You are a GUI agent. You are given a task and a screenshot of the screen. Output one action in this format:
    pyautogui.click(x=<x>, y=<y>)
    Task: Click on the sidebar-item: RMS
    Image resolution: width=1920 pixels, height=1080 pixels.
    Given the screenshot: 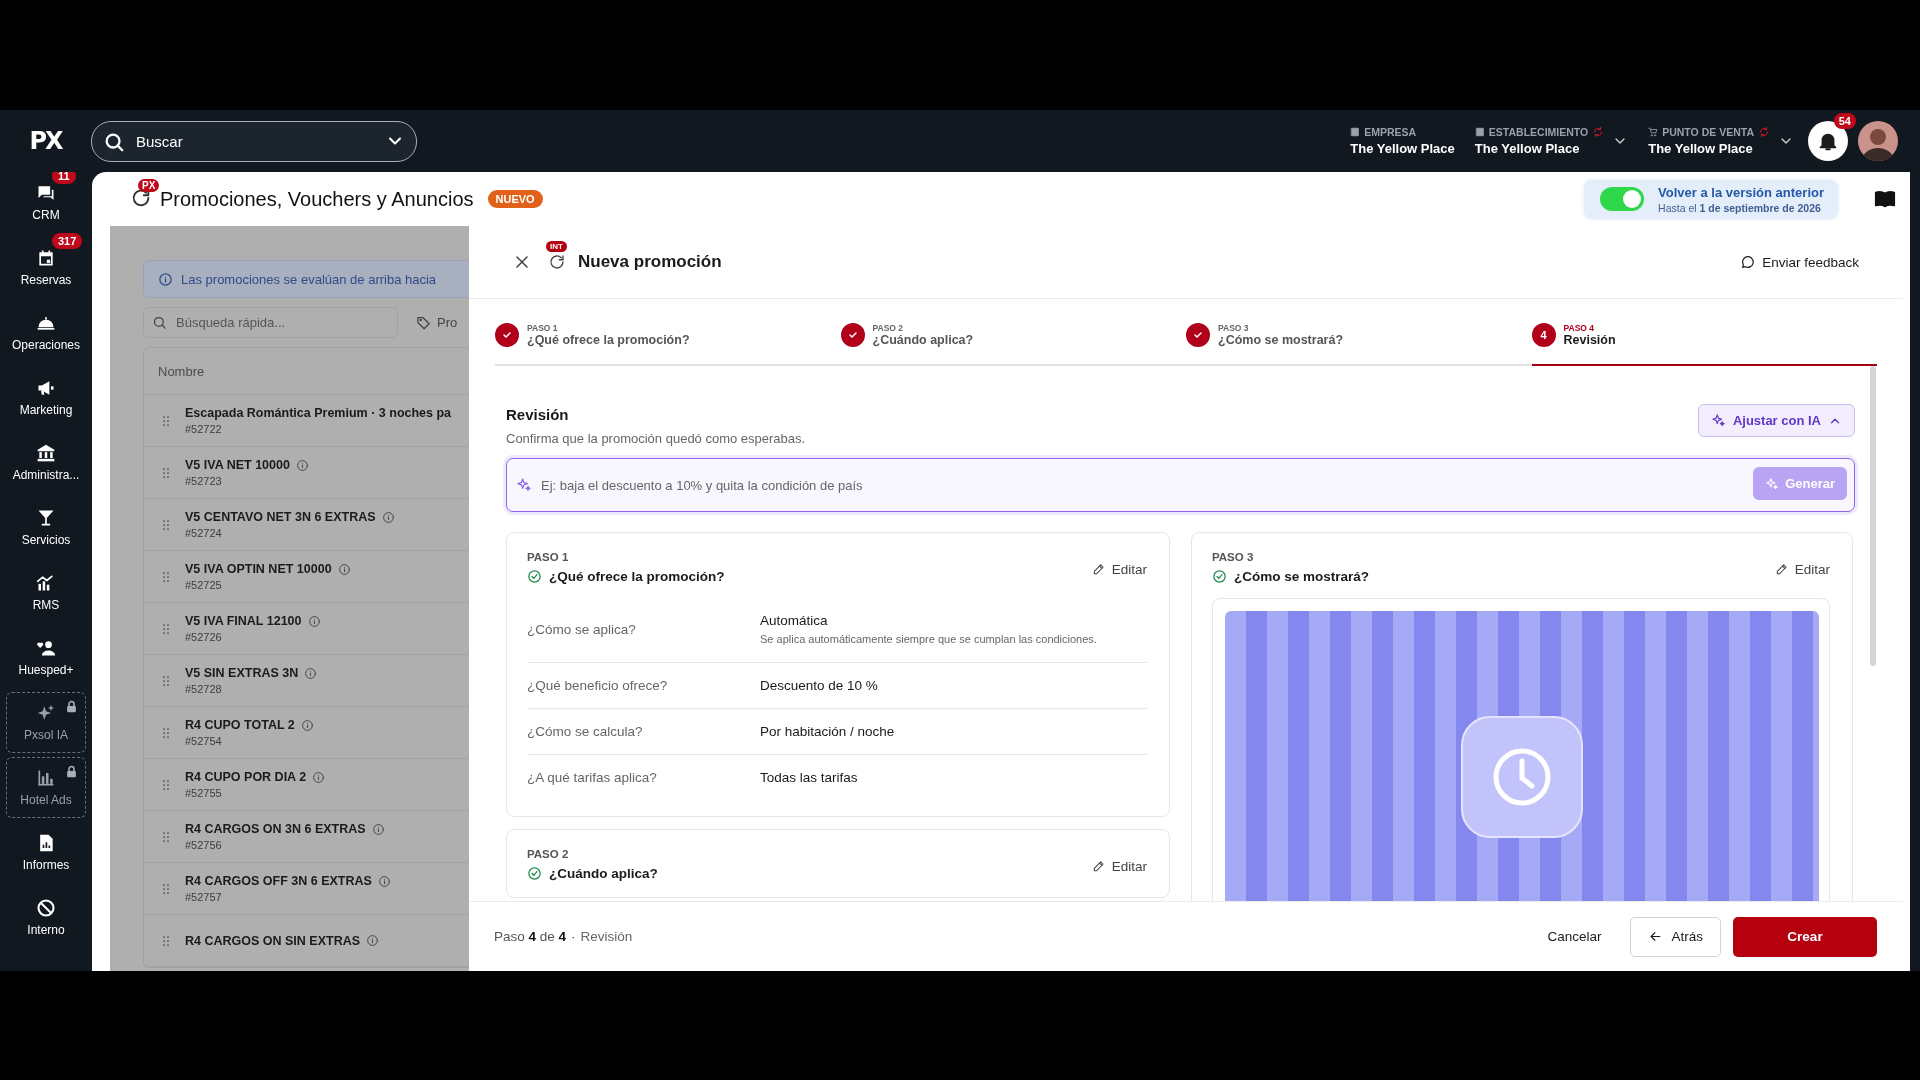 What is the action you would take?
    pyautogui.click(x=46, y=592)
    